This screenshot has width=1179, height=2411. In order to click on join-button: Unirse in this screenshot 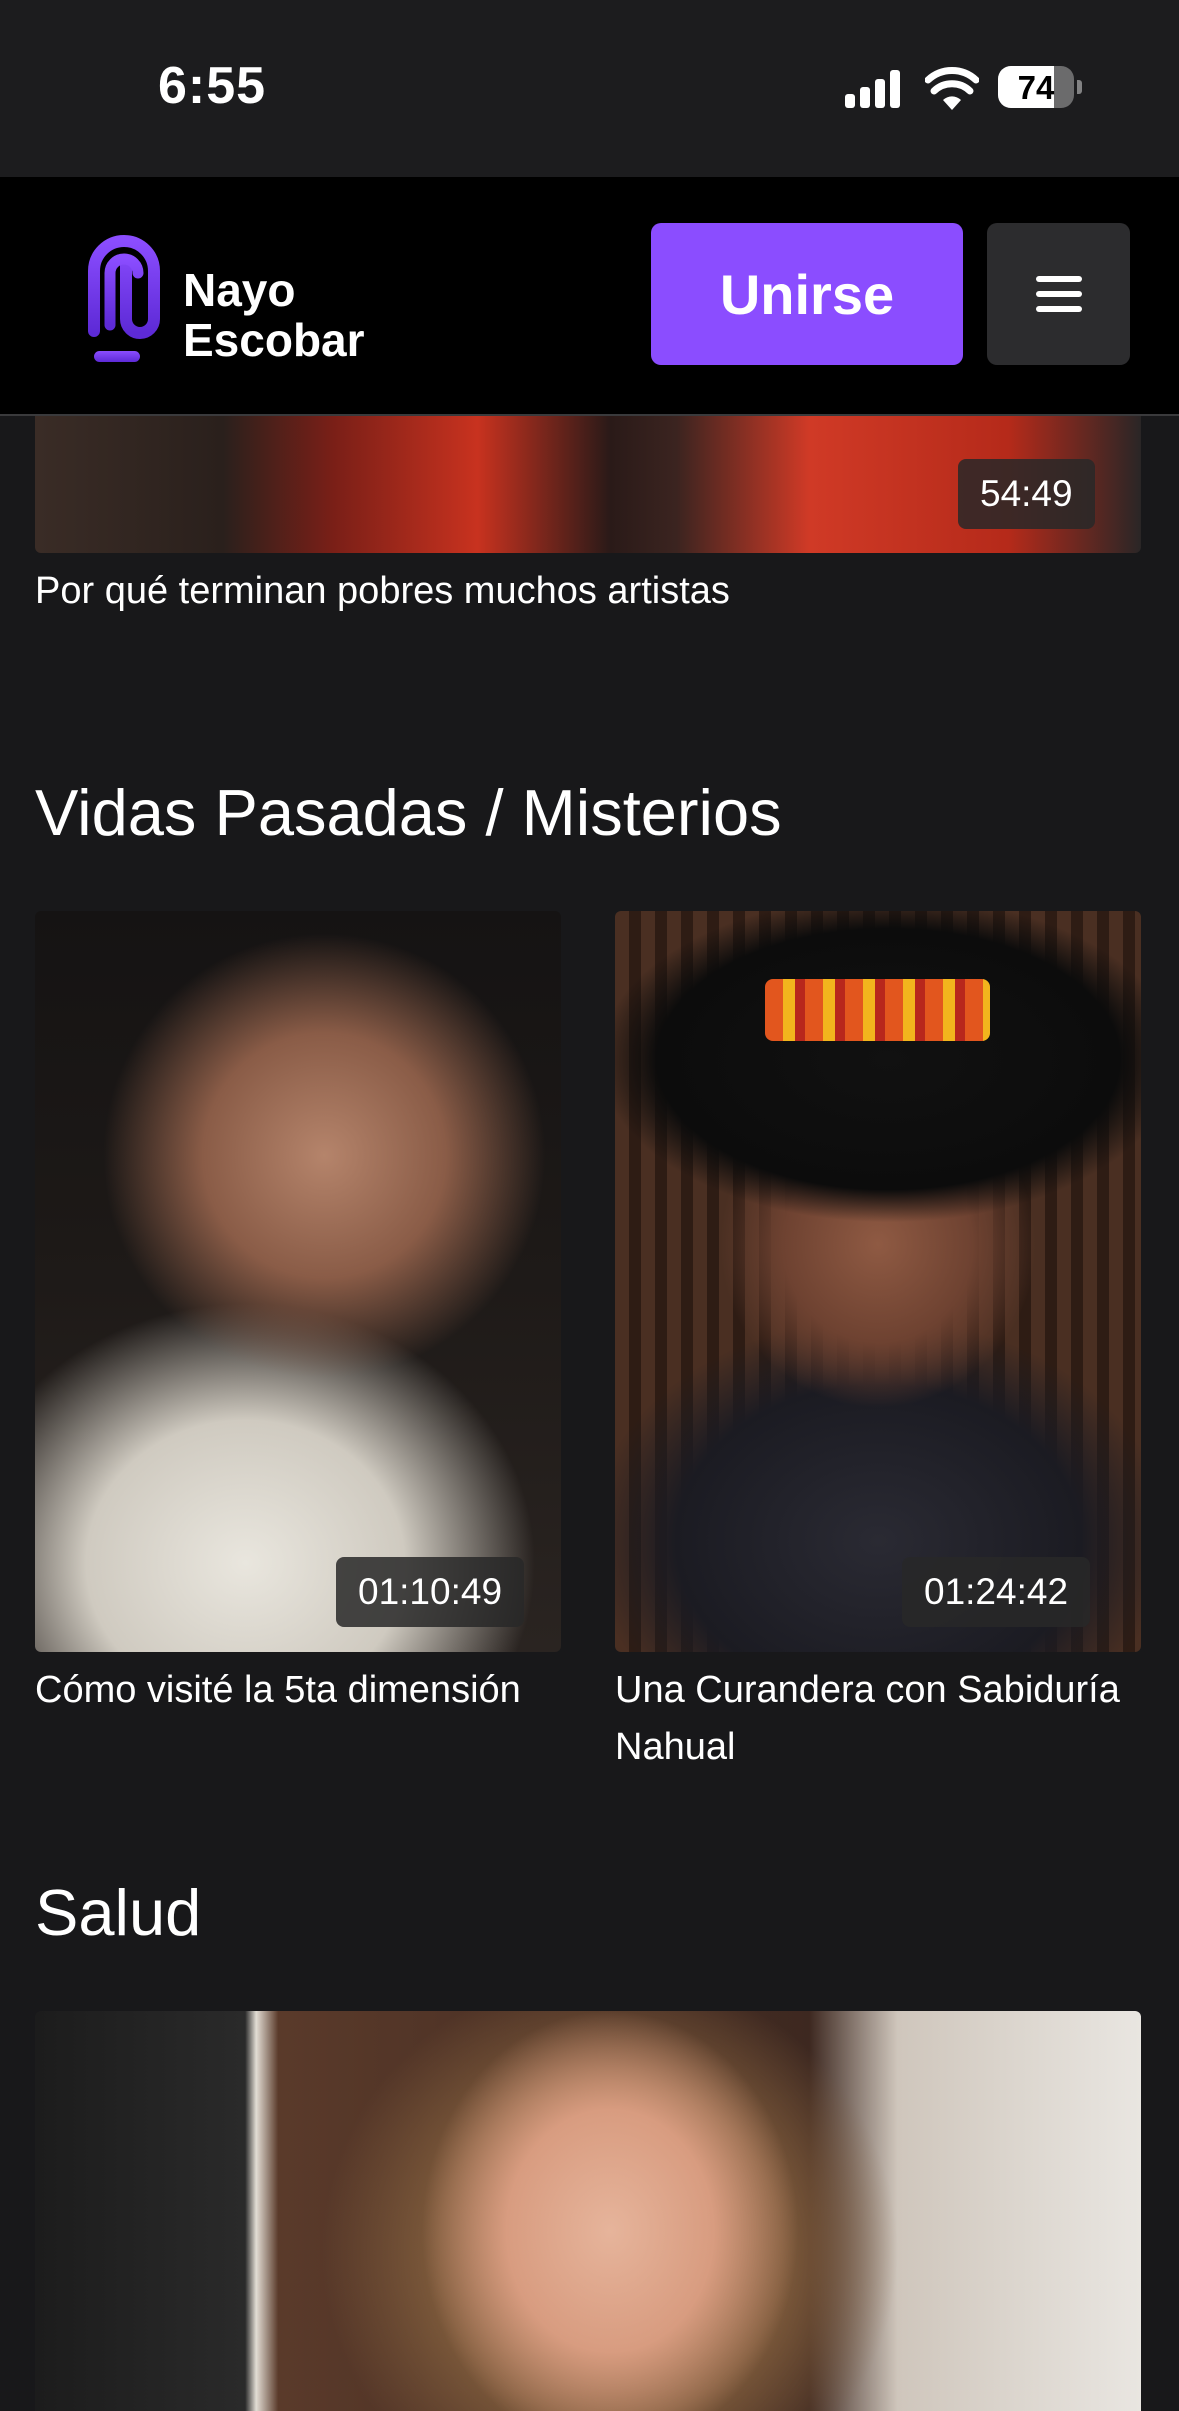, I will do `click(807, 294)`.